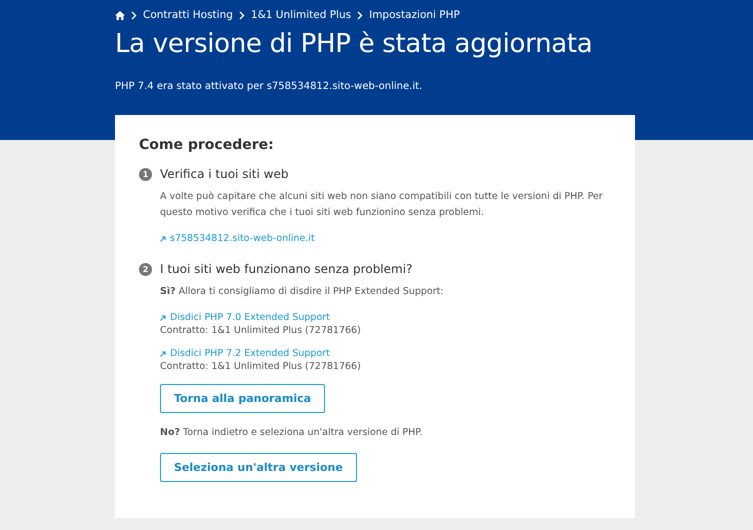 The height and width of the screenshot is (530, 753). Describe the element at coordinates (245, 353) in the screenshot. I see `external-link: Disdici PHP 7.2 Extended Support` at that location.